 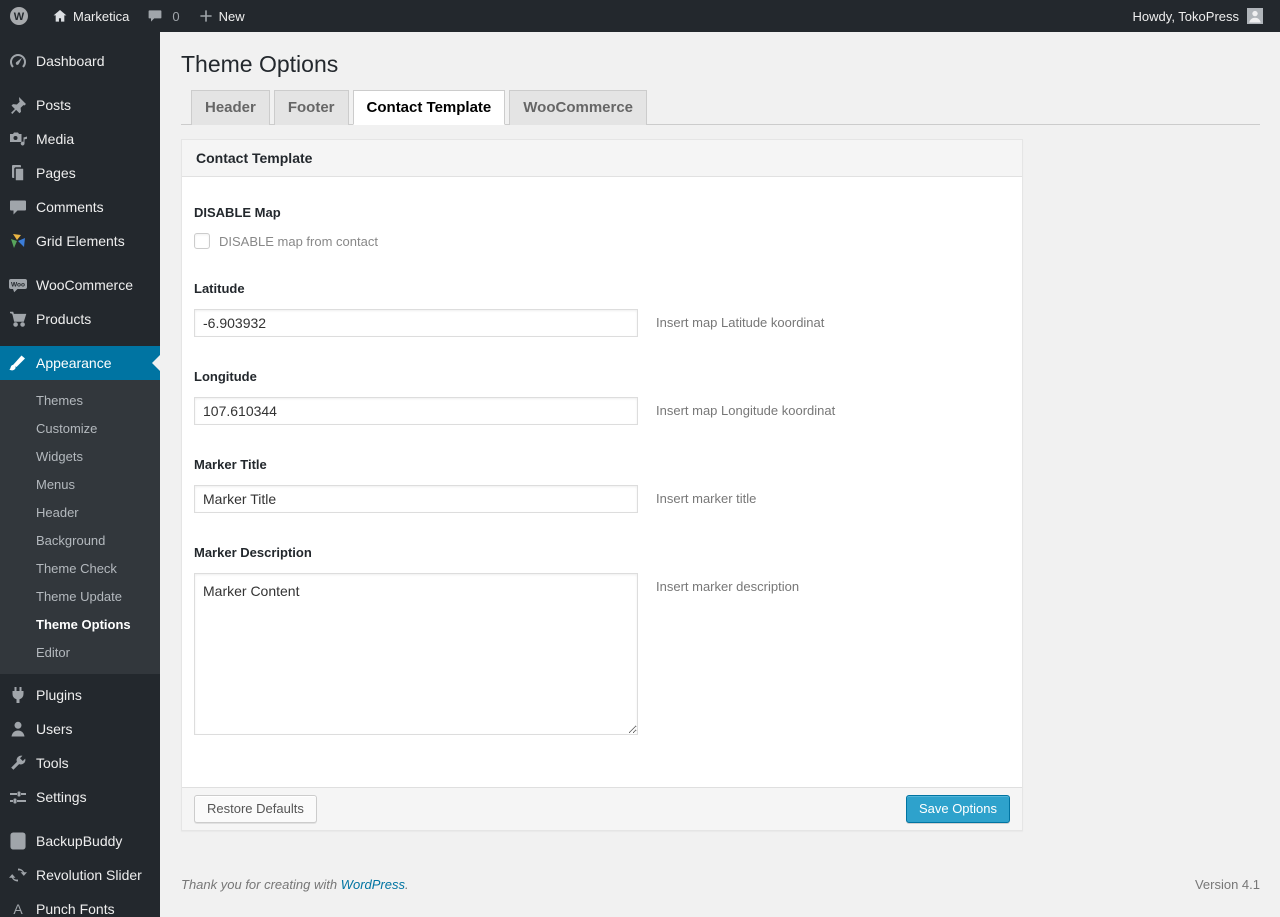 What do you see at coordinates (54, 729) in the screenshot?
I see `sidebar-item-label: Users` at bounding box center [54, 729].